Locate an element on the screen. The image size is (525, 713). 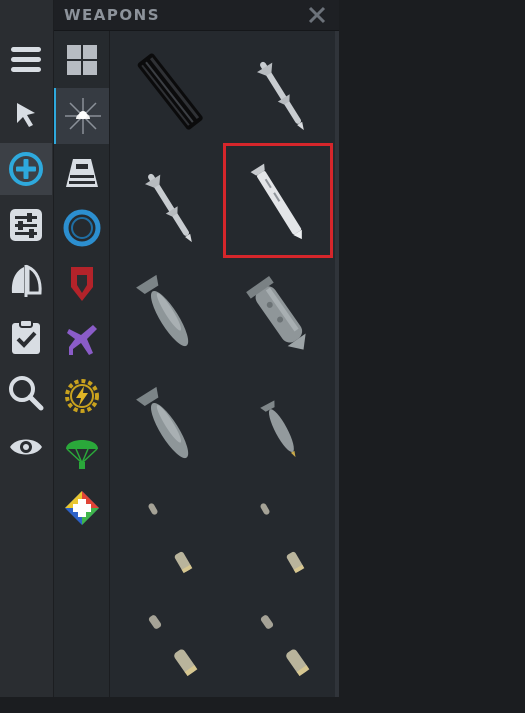
sliders-icon is located at coordinates (26, 225).